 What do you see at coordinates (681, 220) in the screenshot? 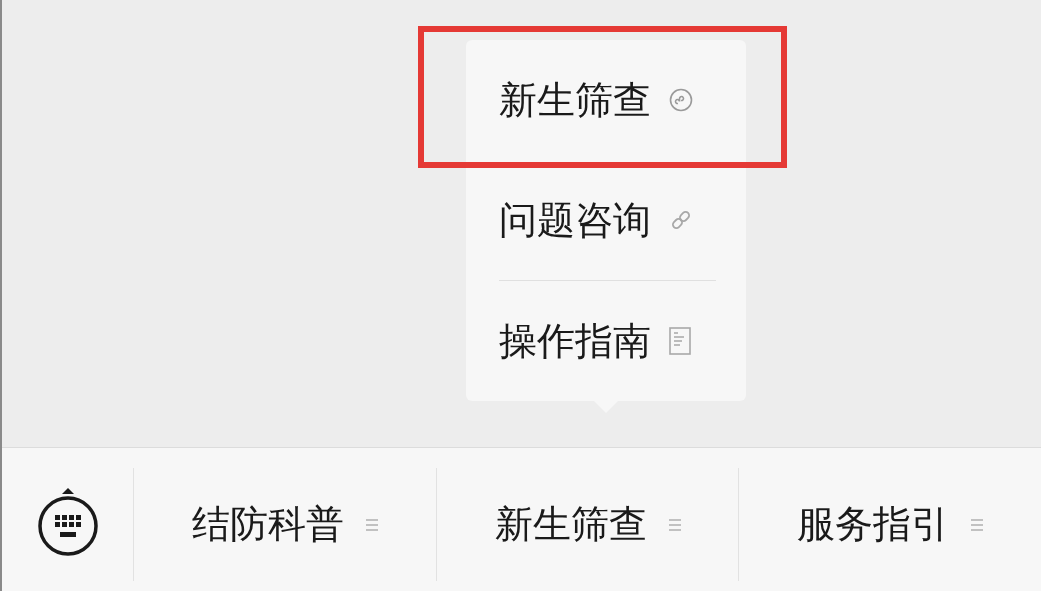
I see `link-icon` at bounding box center [681, 220].